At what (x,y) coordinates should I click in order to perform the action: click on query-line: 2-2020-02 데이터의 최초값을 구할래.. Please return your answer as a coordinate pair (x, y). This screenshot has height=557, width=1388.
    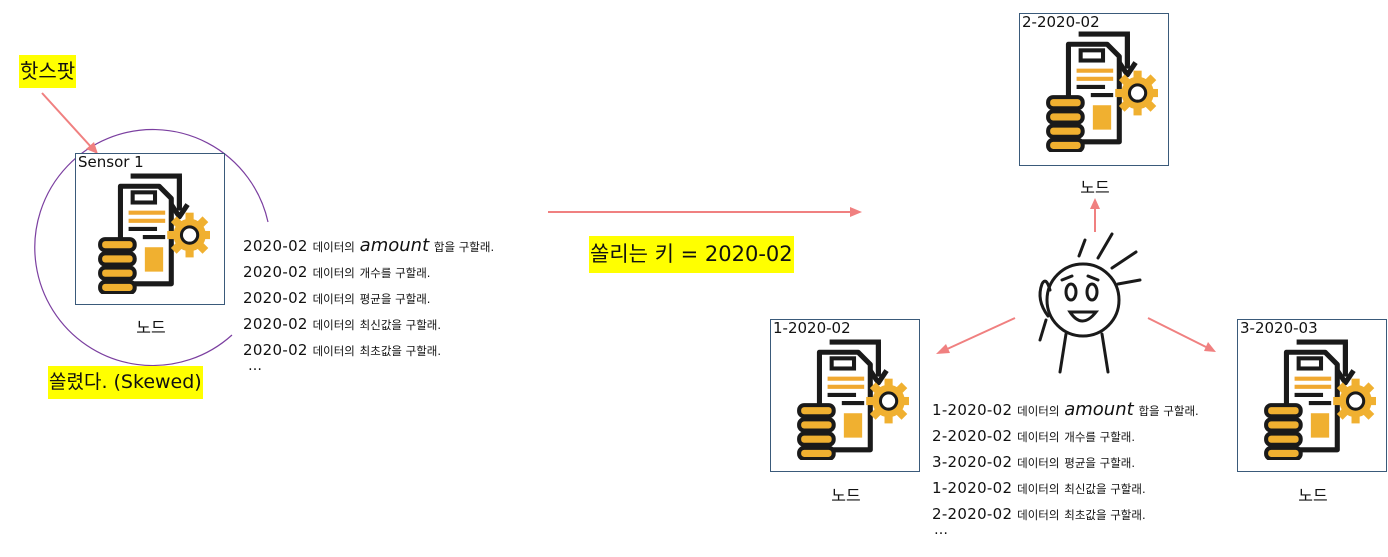
    Looking at the image, I should click on (1039, 513).